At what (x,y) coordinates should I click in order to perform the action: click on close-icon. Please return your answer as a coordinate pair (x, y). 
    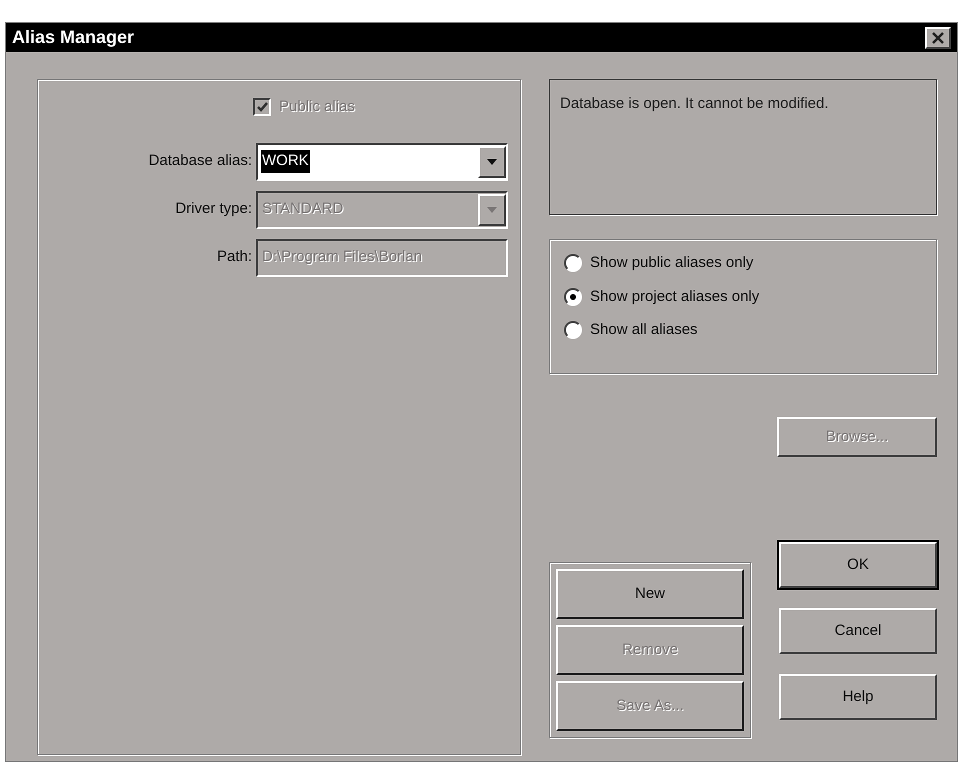
    Looking at the image, I should click on (938, 38).